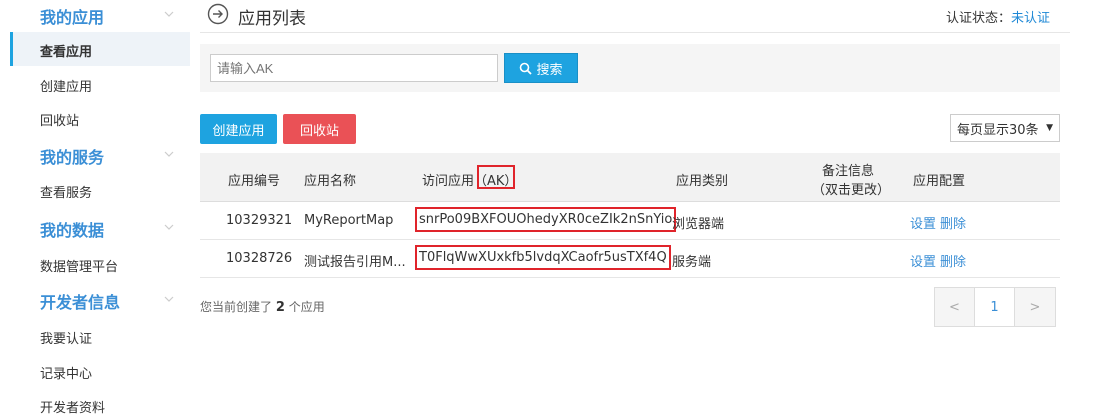 The width and height of the screenshot is (1107, 416). Describe the element at coordinates (939, 181) in the screenshot. I see `col-header-config: 应用配置` at that location.